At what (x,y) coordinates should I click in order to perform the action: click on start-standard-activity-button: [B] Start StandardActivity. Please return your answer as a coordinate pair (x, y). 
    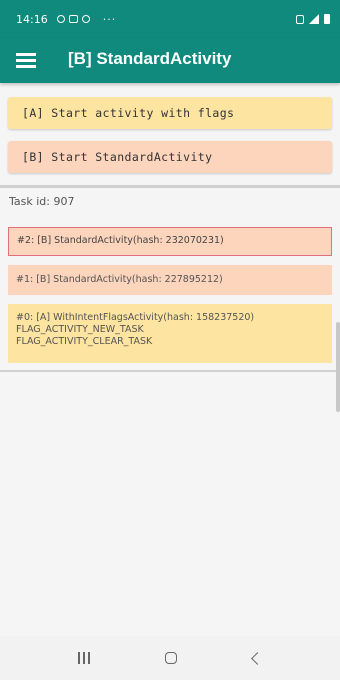
    Looking at the image, I should click on (170, 157).